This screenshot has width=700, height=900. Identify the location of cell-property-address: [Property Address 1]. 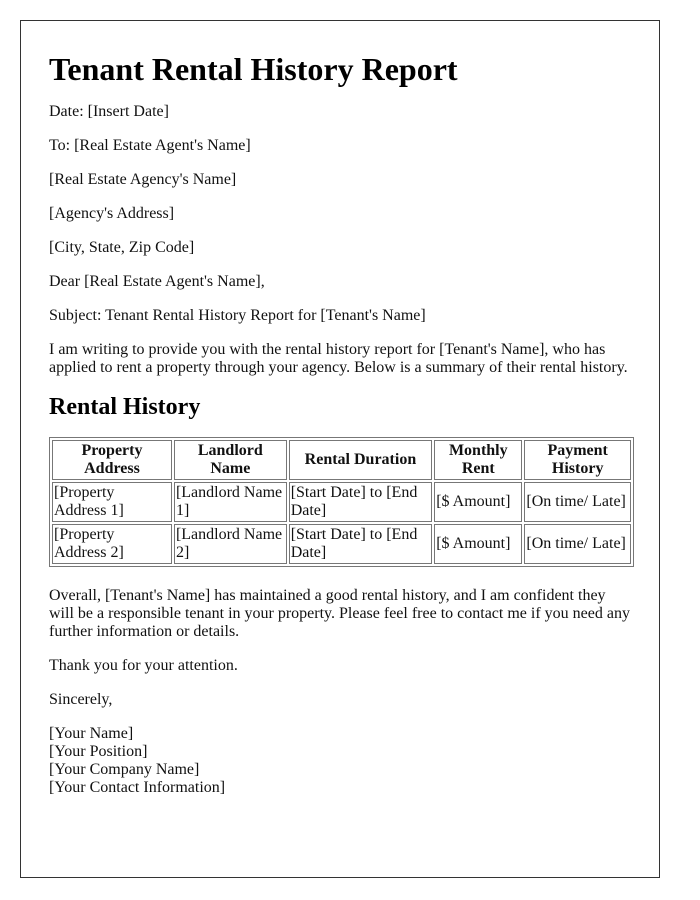
(112, 502).